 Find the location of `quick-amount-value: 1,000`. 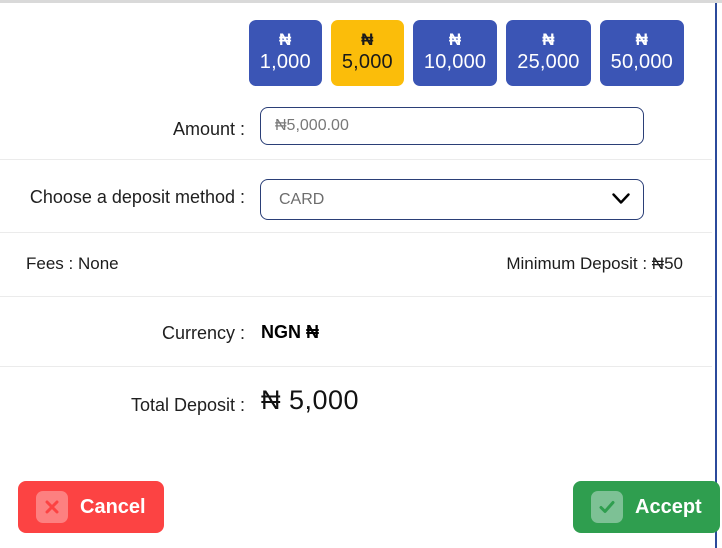

quick-amount-value: 1,000 is located at coordinates (285, 61).